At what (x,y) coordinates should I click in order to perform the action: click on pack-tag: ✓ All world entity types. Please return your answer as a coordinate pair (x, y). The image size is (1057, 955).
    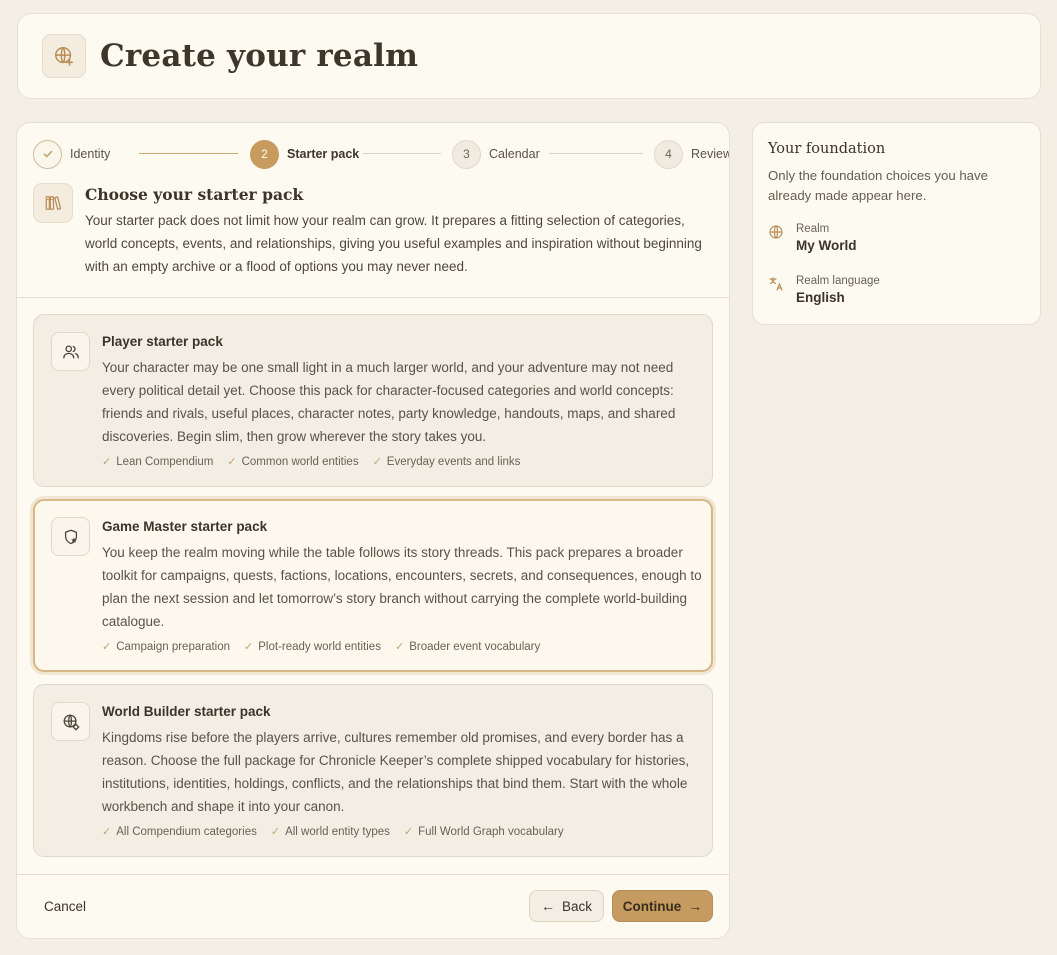
    Looking at the image, I should click on (330, 832).